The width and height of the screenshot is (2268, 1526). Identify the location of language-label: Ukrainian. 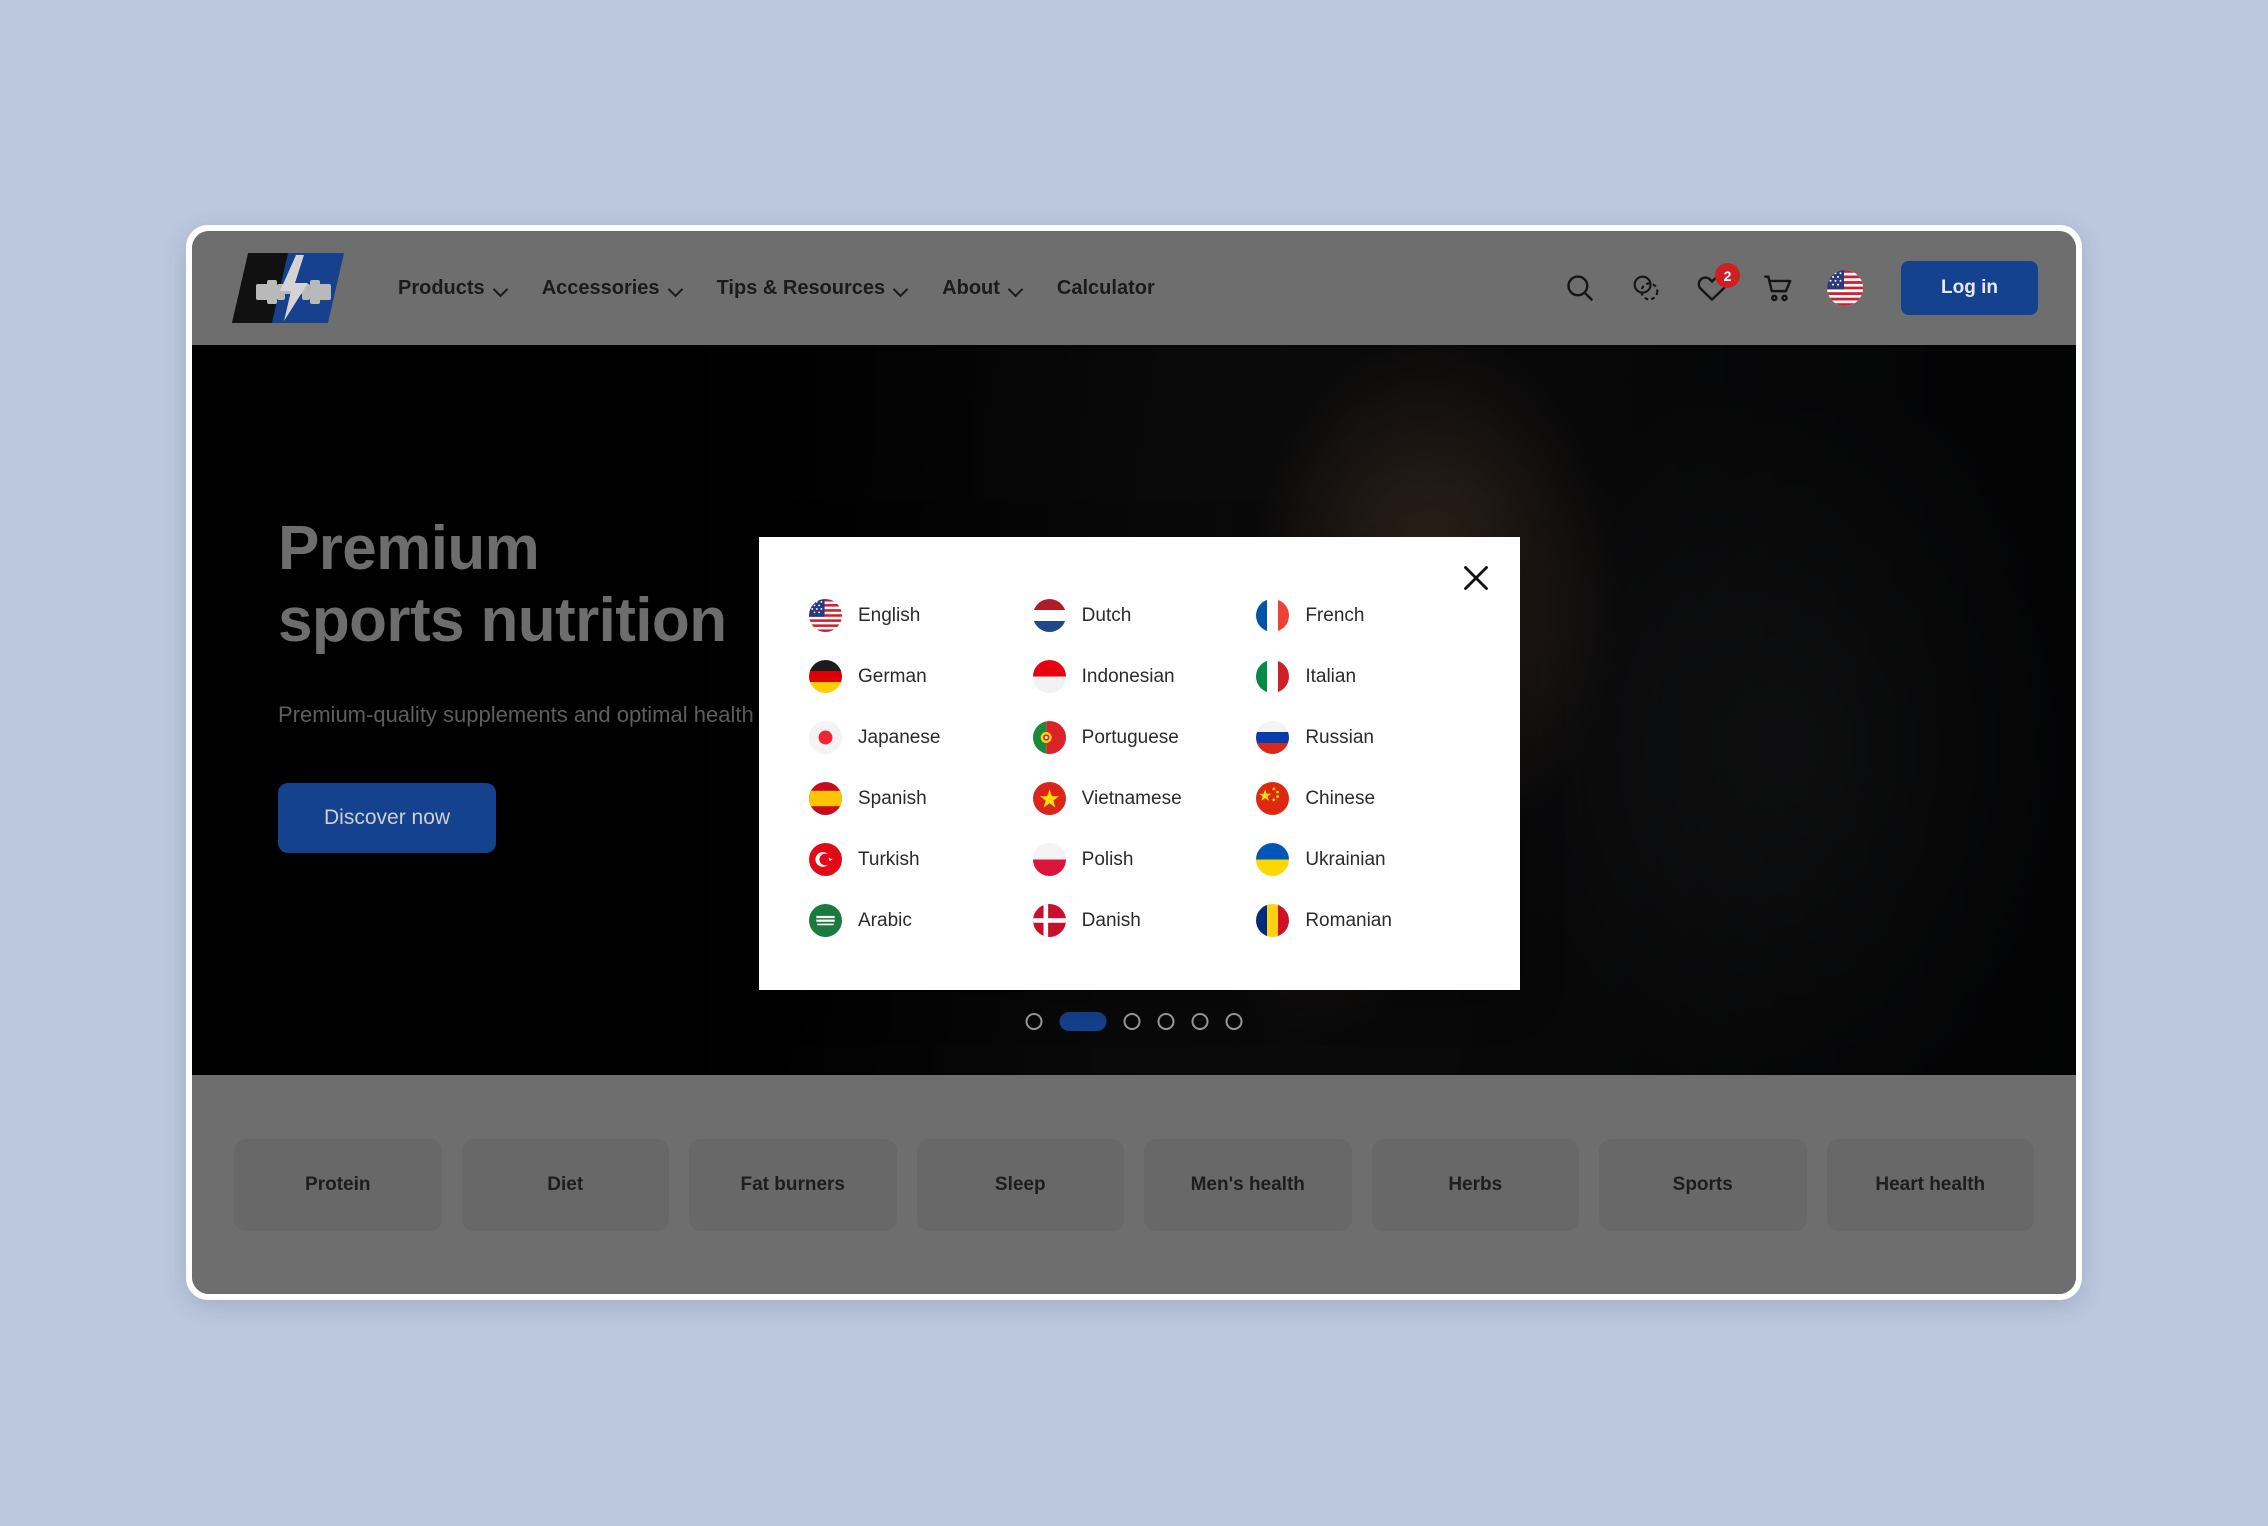
(1345, 859).